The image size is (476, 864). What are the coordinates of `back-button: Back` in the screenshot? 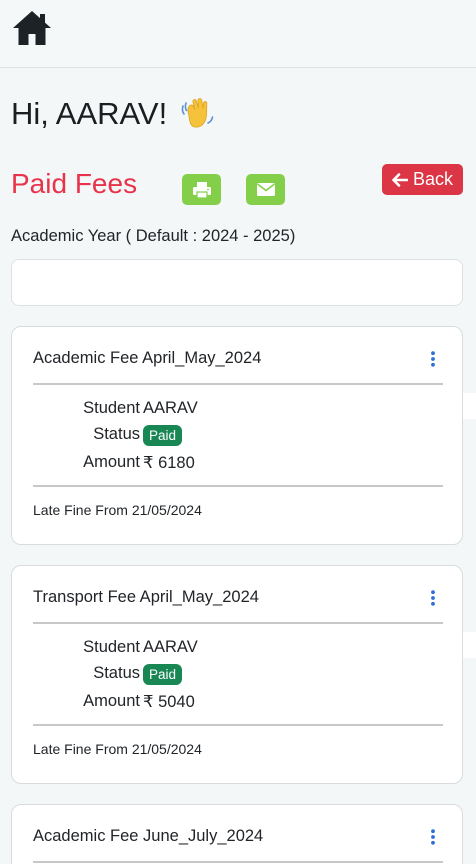 It's located at (422, 179).